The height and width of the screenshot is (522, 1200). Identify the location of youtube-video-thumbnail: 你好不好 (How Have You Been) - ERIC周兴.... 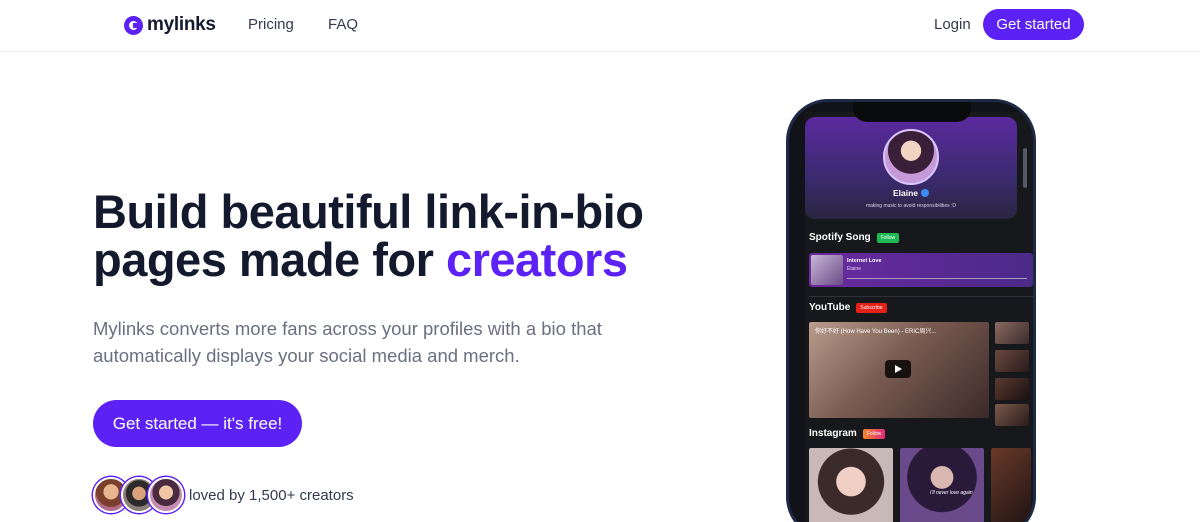
(899, 370).